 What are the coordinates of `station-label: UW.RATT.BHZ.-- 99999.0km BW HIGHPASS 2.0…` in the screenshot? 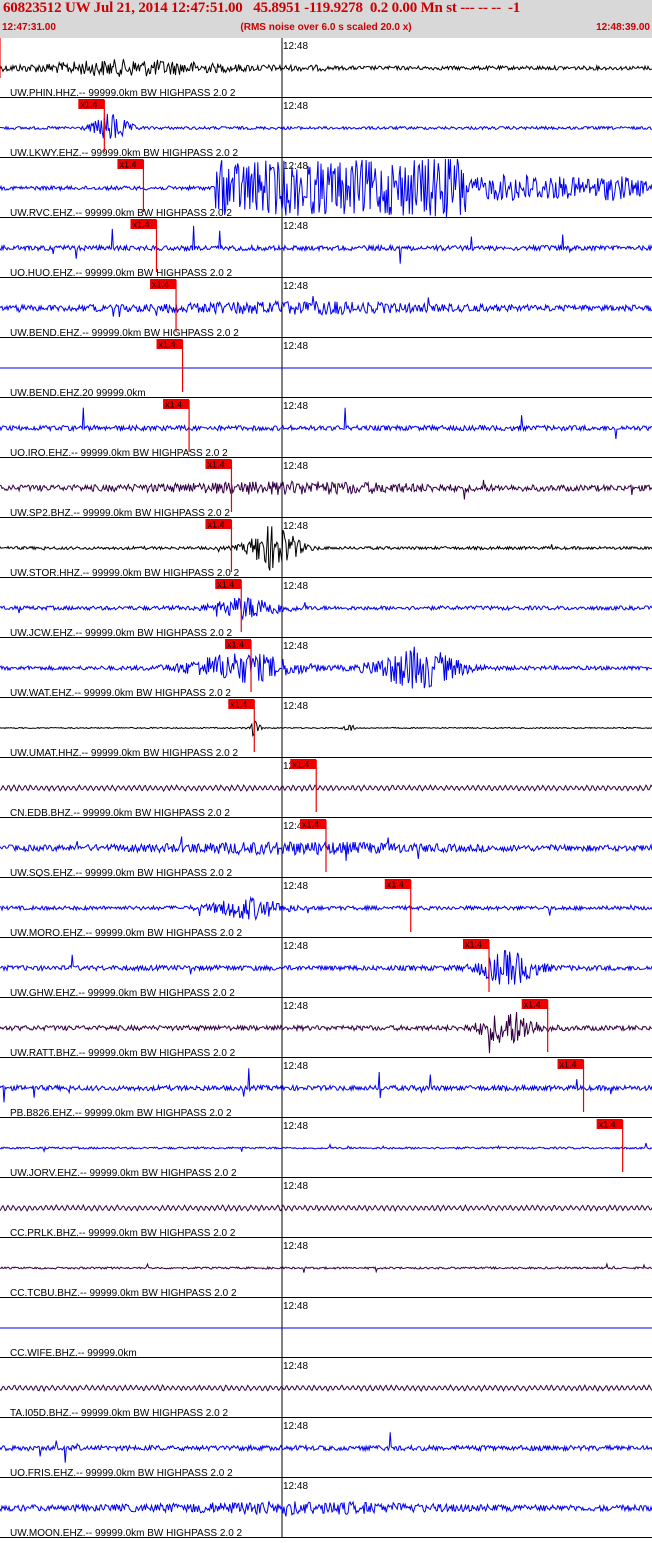 It's located at (123, 1053).